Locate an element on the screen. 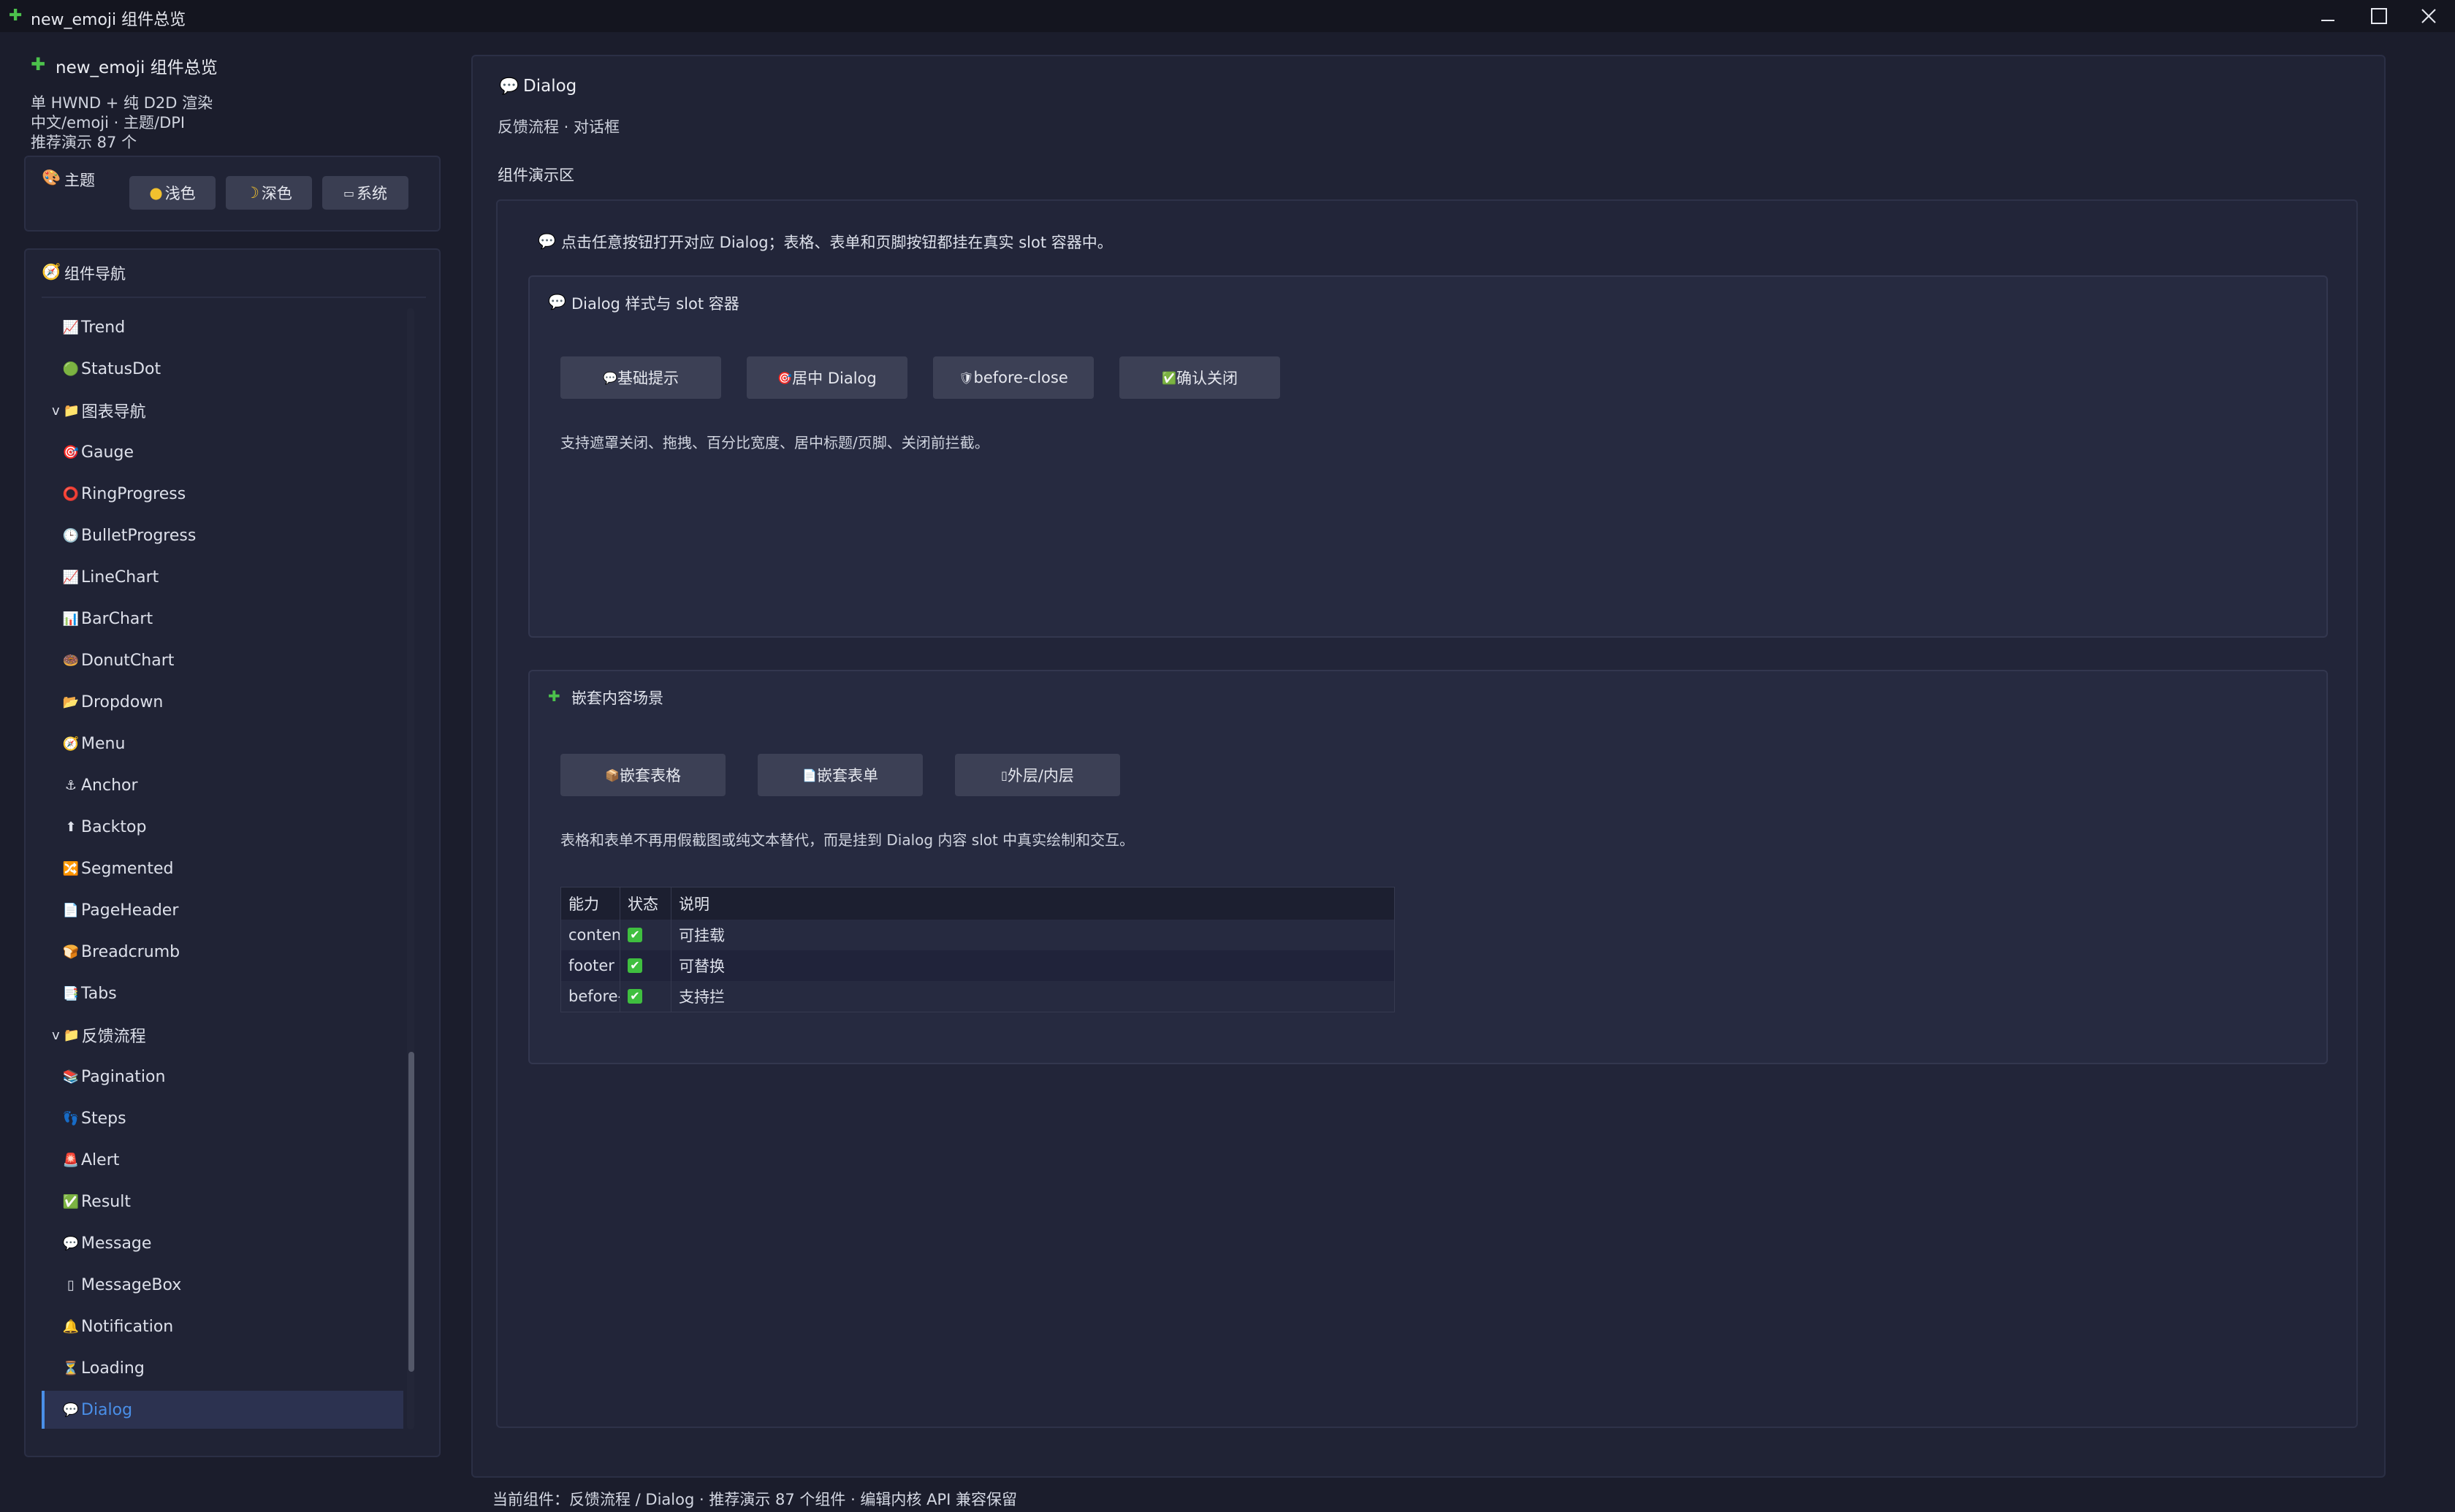  button-label: 基础提示 is located at coordinates (648, 379).